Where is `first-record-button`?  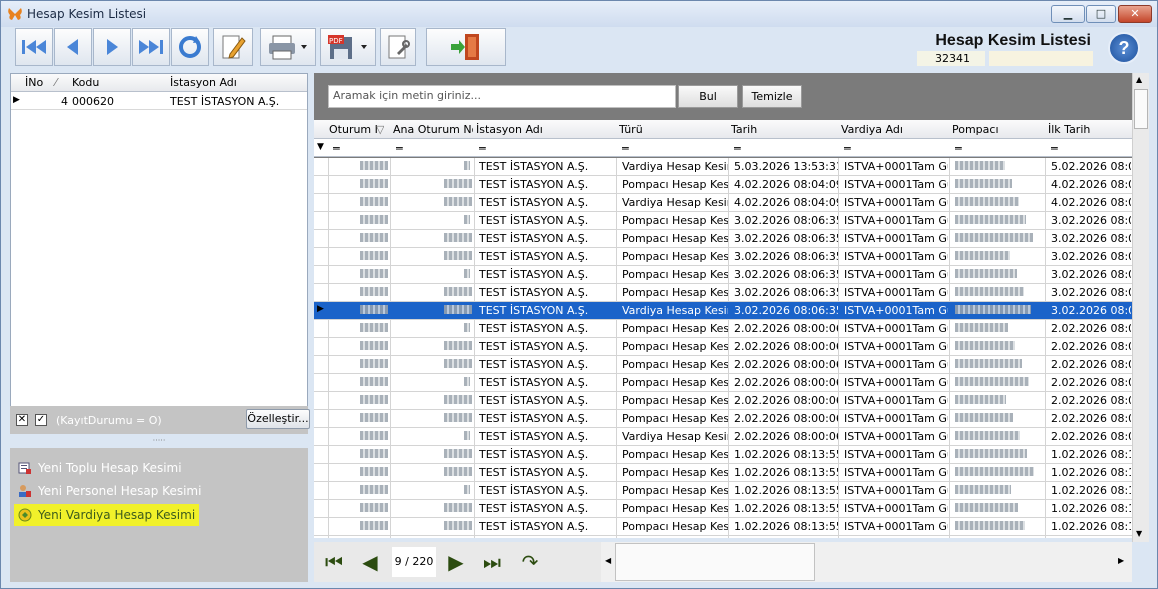
first-record-button is located at coordinates (34, 47).